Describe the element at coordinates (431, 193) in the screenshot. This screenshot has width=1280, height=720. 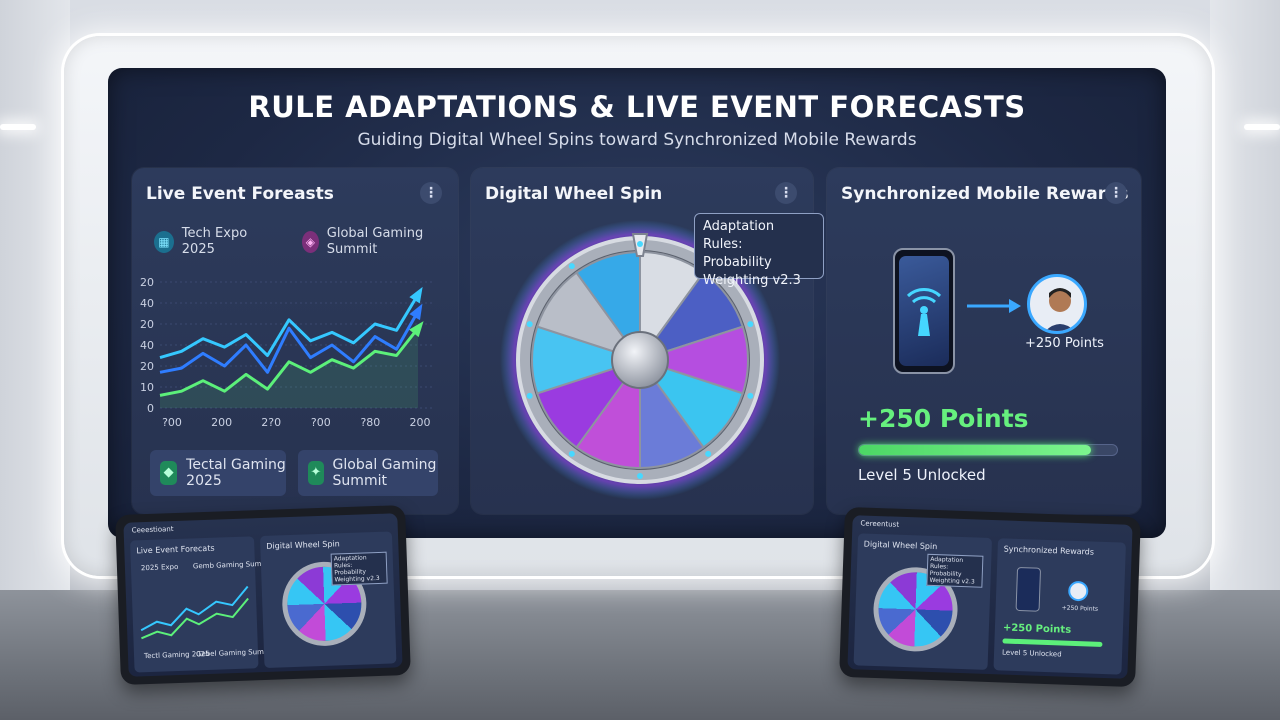
I see `forecast-menu-icon: ⋮` at that location.